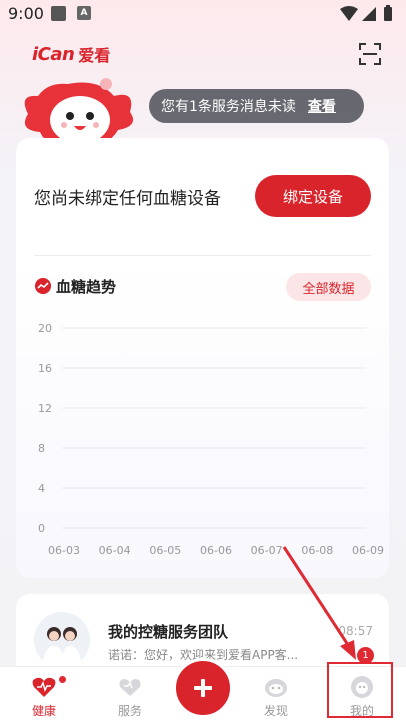 The width and height of the screenshot is (406, 721). What do you see at coordinates (26, 13) in the screenshot?
I see `status-time: 9:00` at bounding box center [26, 13].